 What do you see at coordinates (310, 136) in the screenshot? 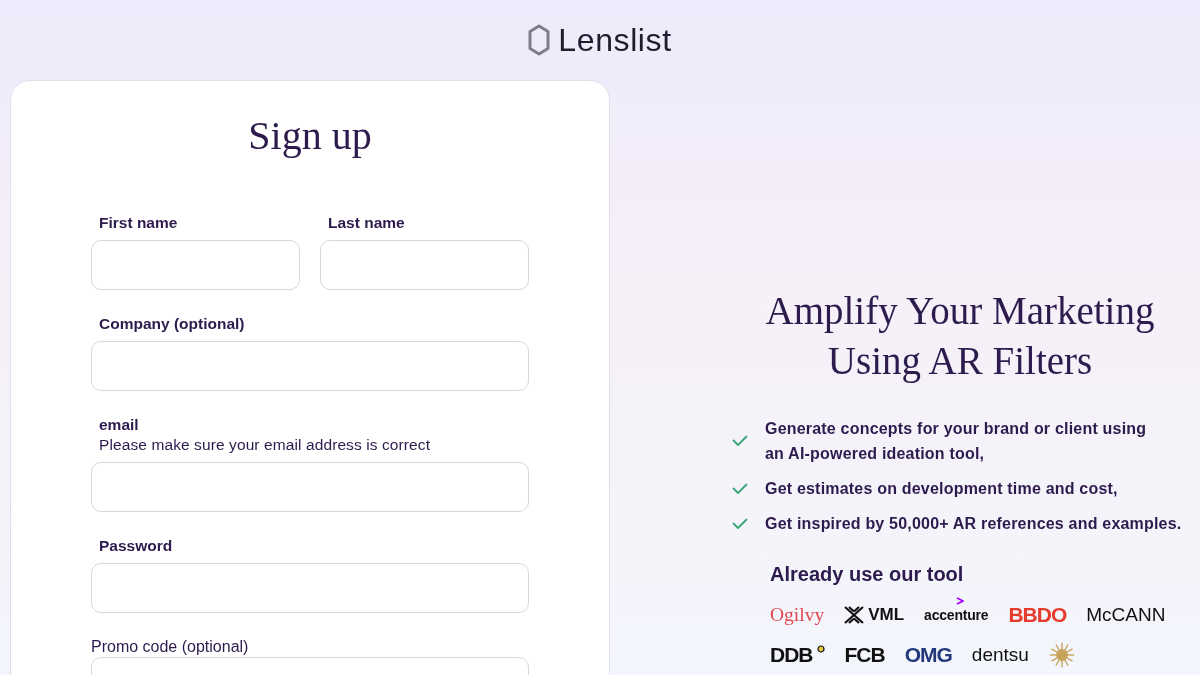
I see `form-title: Sign up` at bounding box center [310, 136].